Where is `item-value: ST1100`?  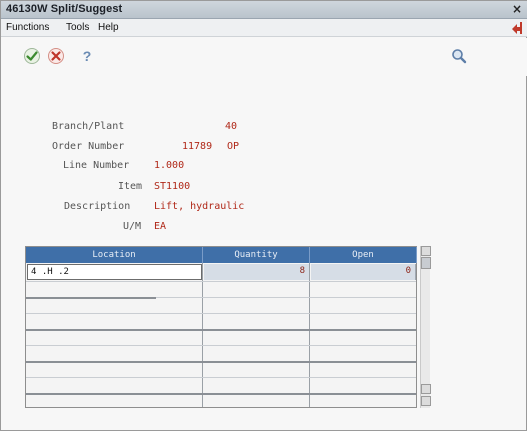
item-value: ST1100 is located at coordinates (172, 186).